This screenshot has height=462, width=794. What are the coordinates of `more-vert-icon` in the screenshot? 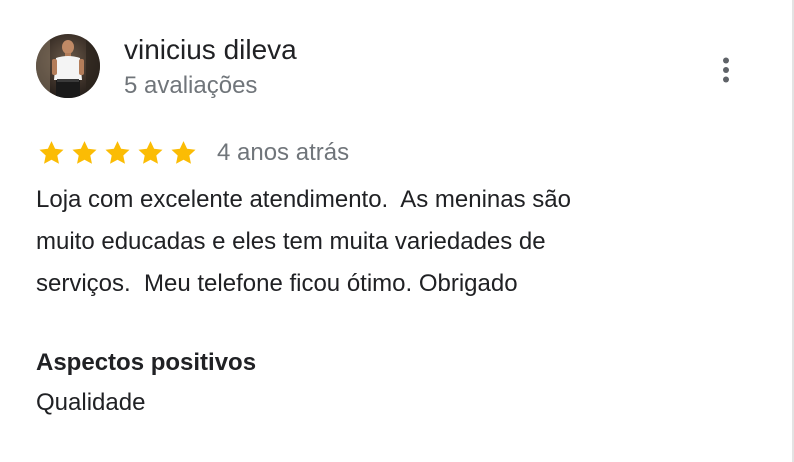 It's located at (726, 70).